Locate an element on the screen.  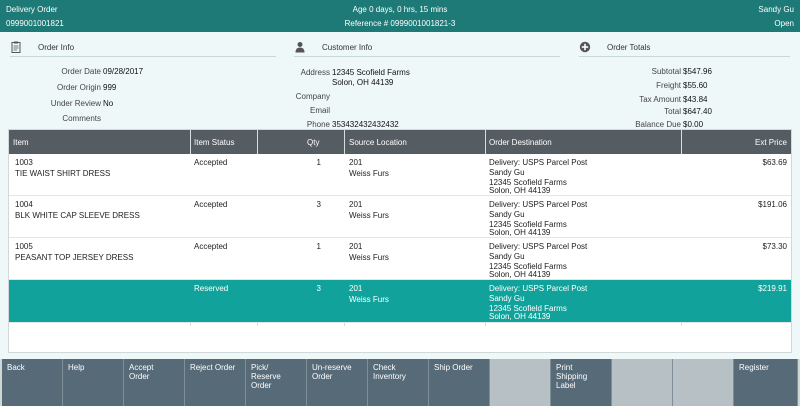
check-inventory-button: Check Inventory is located at coordinates (398, 382).